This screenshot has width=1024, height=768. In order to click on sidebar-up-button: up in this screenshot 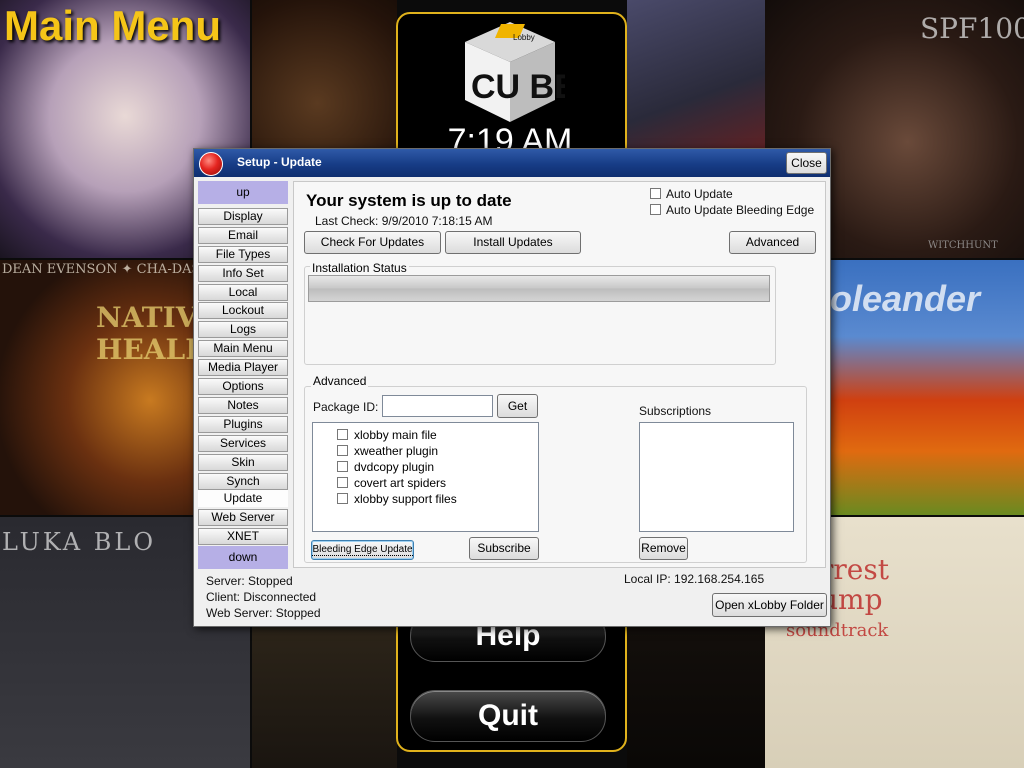, I will do `click(243, 192)`.